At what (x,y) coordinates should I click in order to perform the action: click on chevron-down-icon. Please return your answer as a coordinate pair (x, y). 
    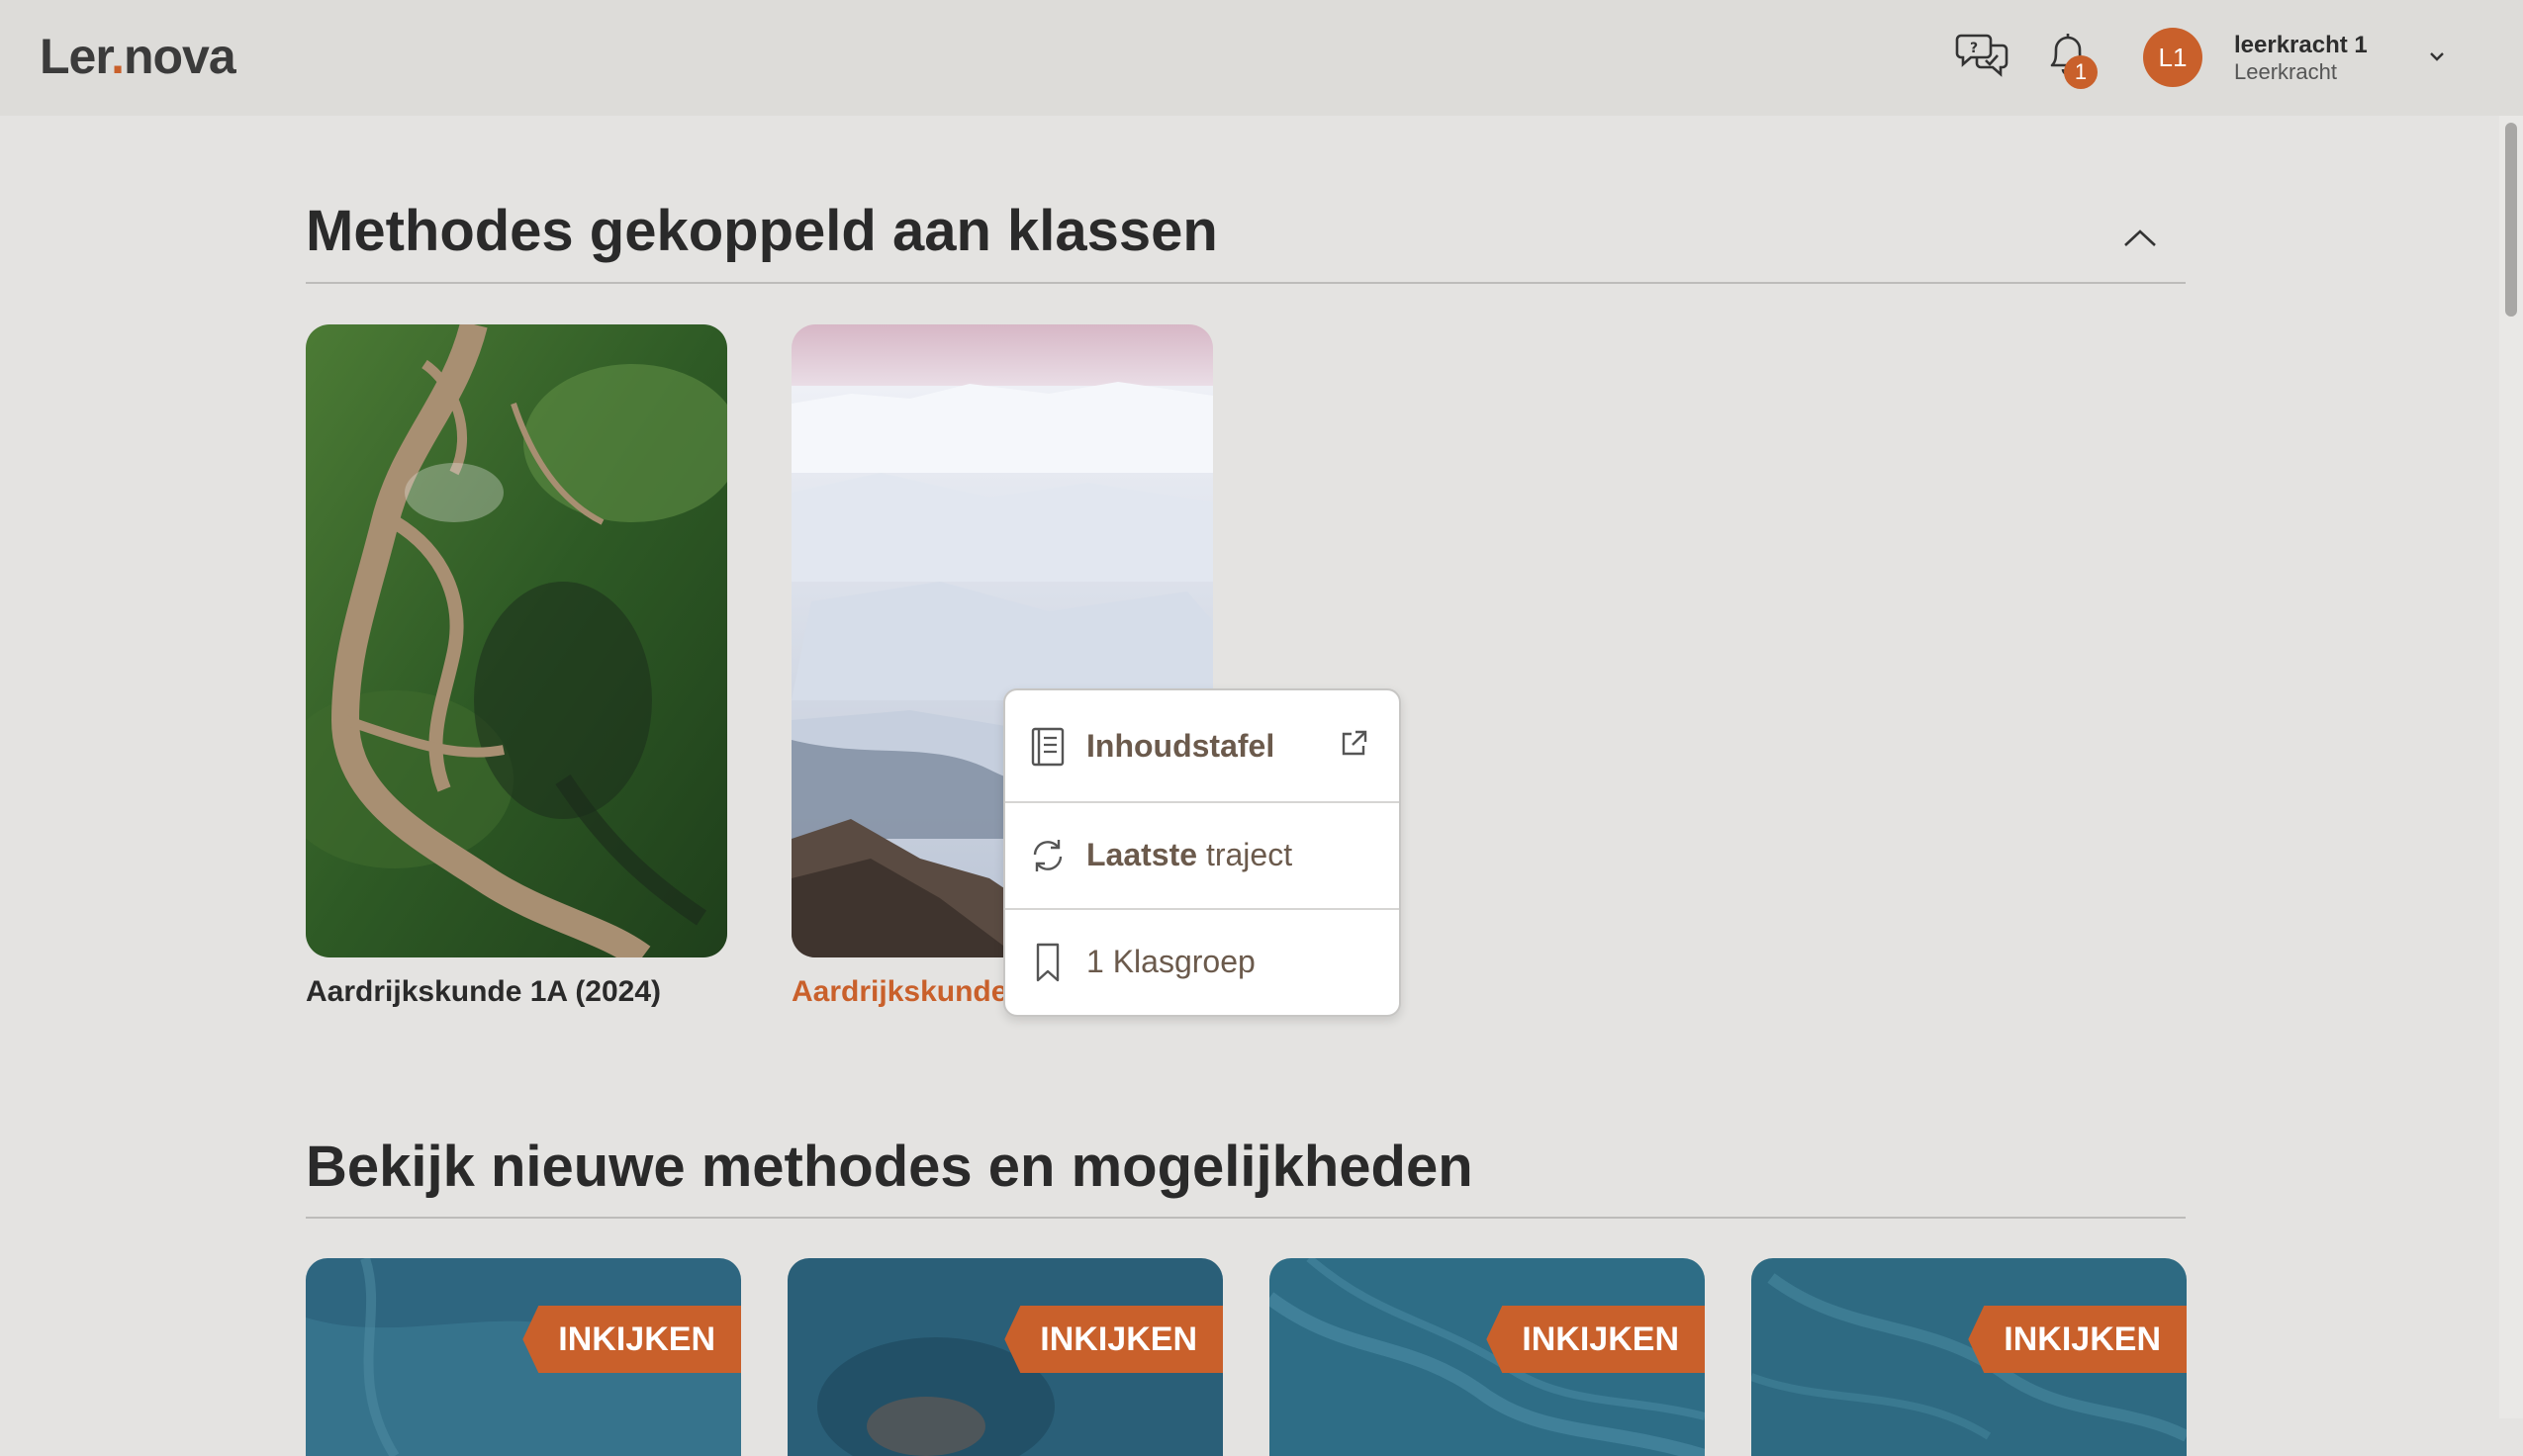
    Looking at the image, I should click on (2437, 56).